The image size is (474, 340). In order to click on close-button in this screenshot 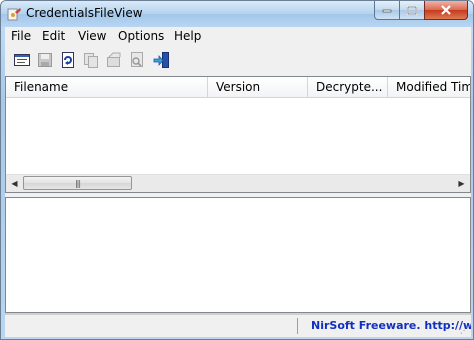, I will do `click(446, 10)`.